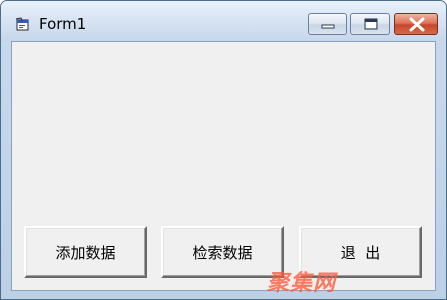  I want to click on close-button, so click(416, 24).